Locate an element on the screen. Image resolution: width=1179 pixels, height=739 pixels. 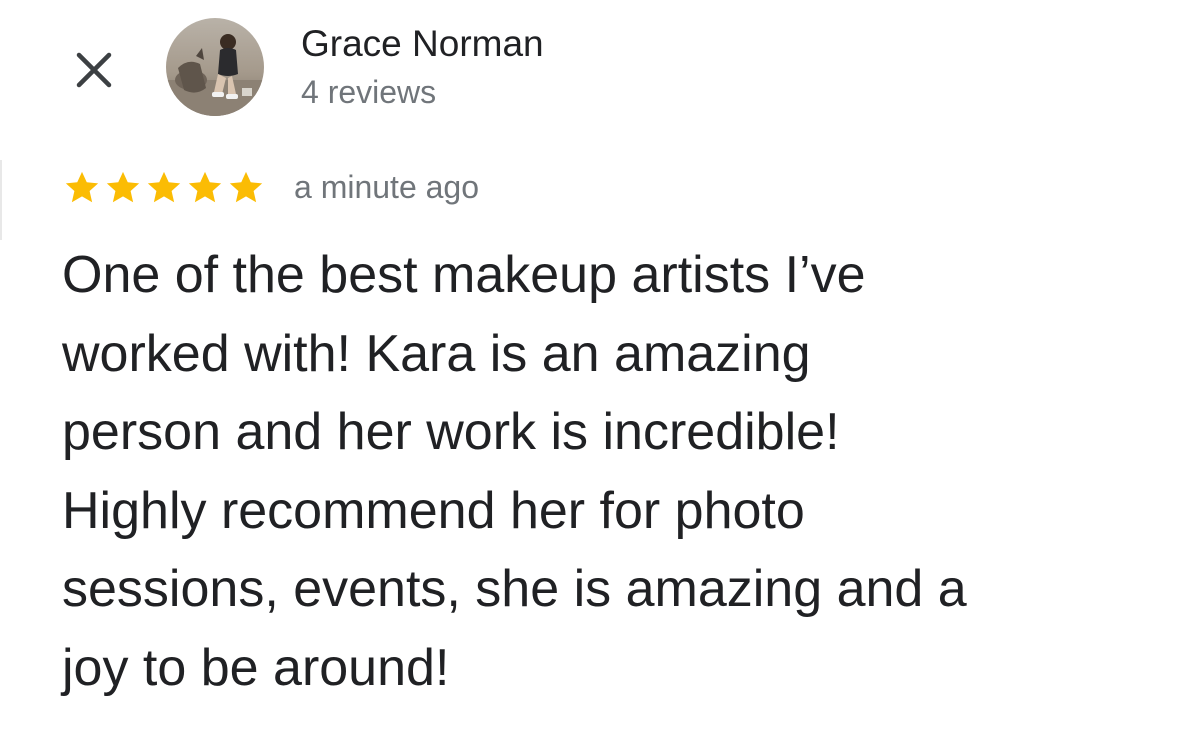
close-icon is located at coordinates (94, 70).